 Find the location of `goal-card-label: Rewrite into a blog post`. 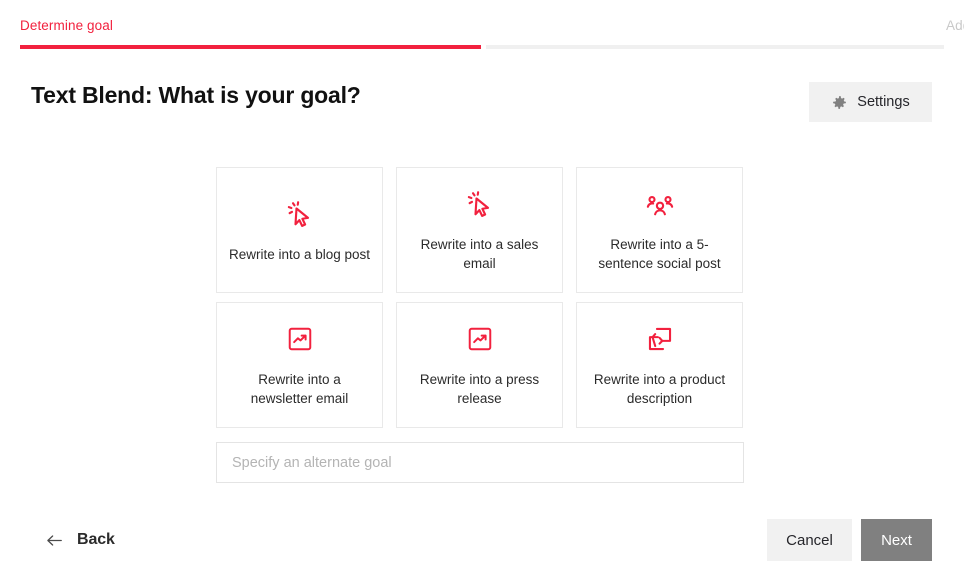

goal-card-label: Rewrite into a blog post is located at coordinates (299, 254).